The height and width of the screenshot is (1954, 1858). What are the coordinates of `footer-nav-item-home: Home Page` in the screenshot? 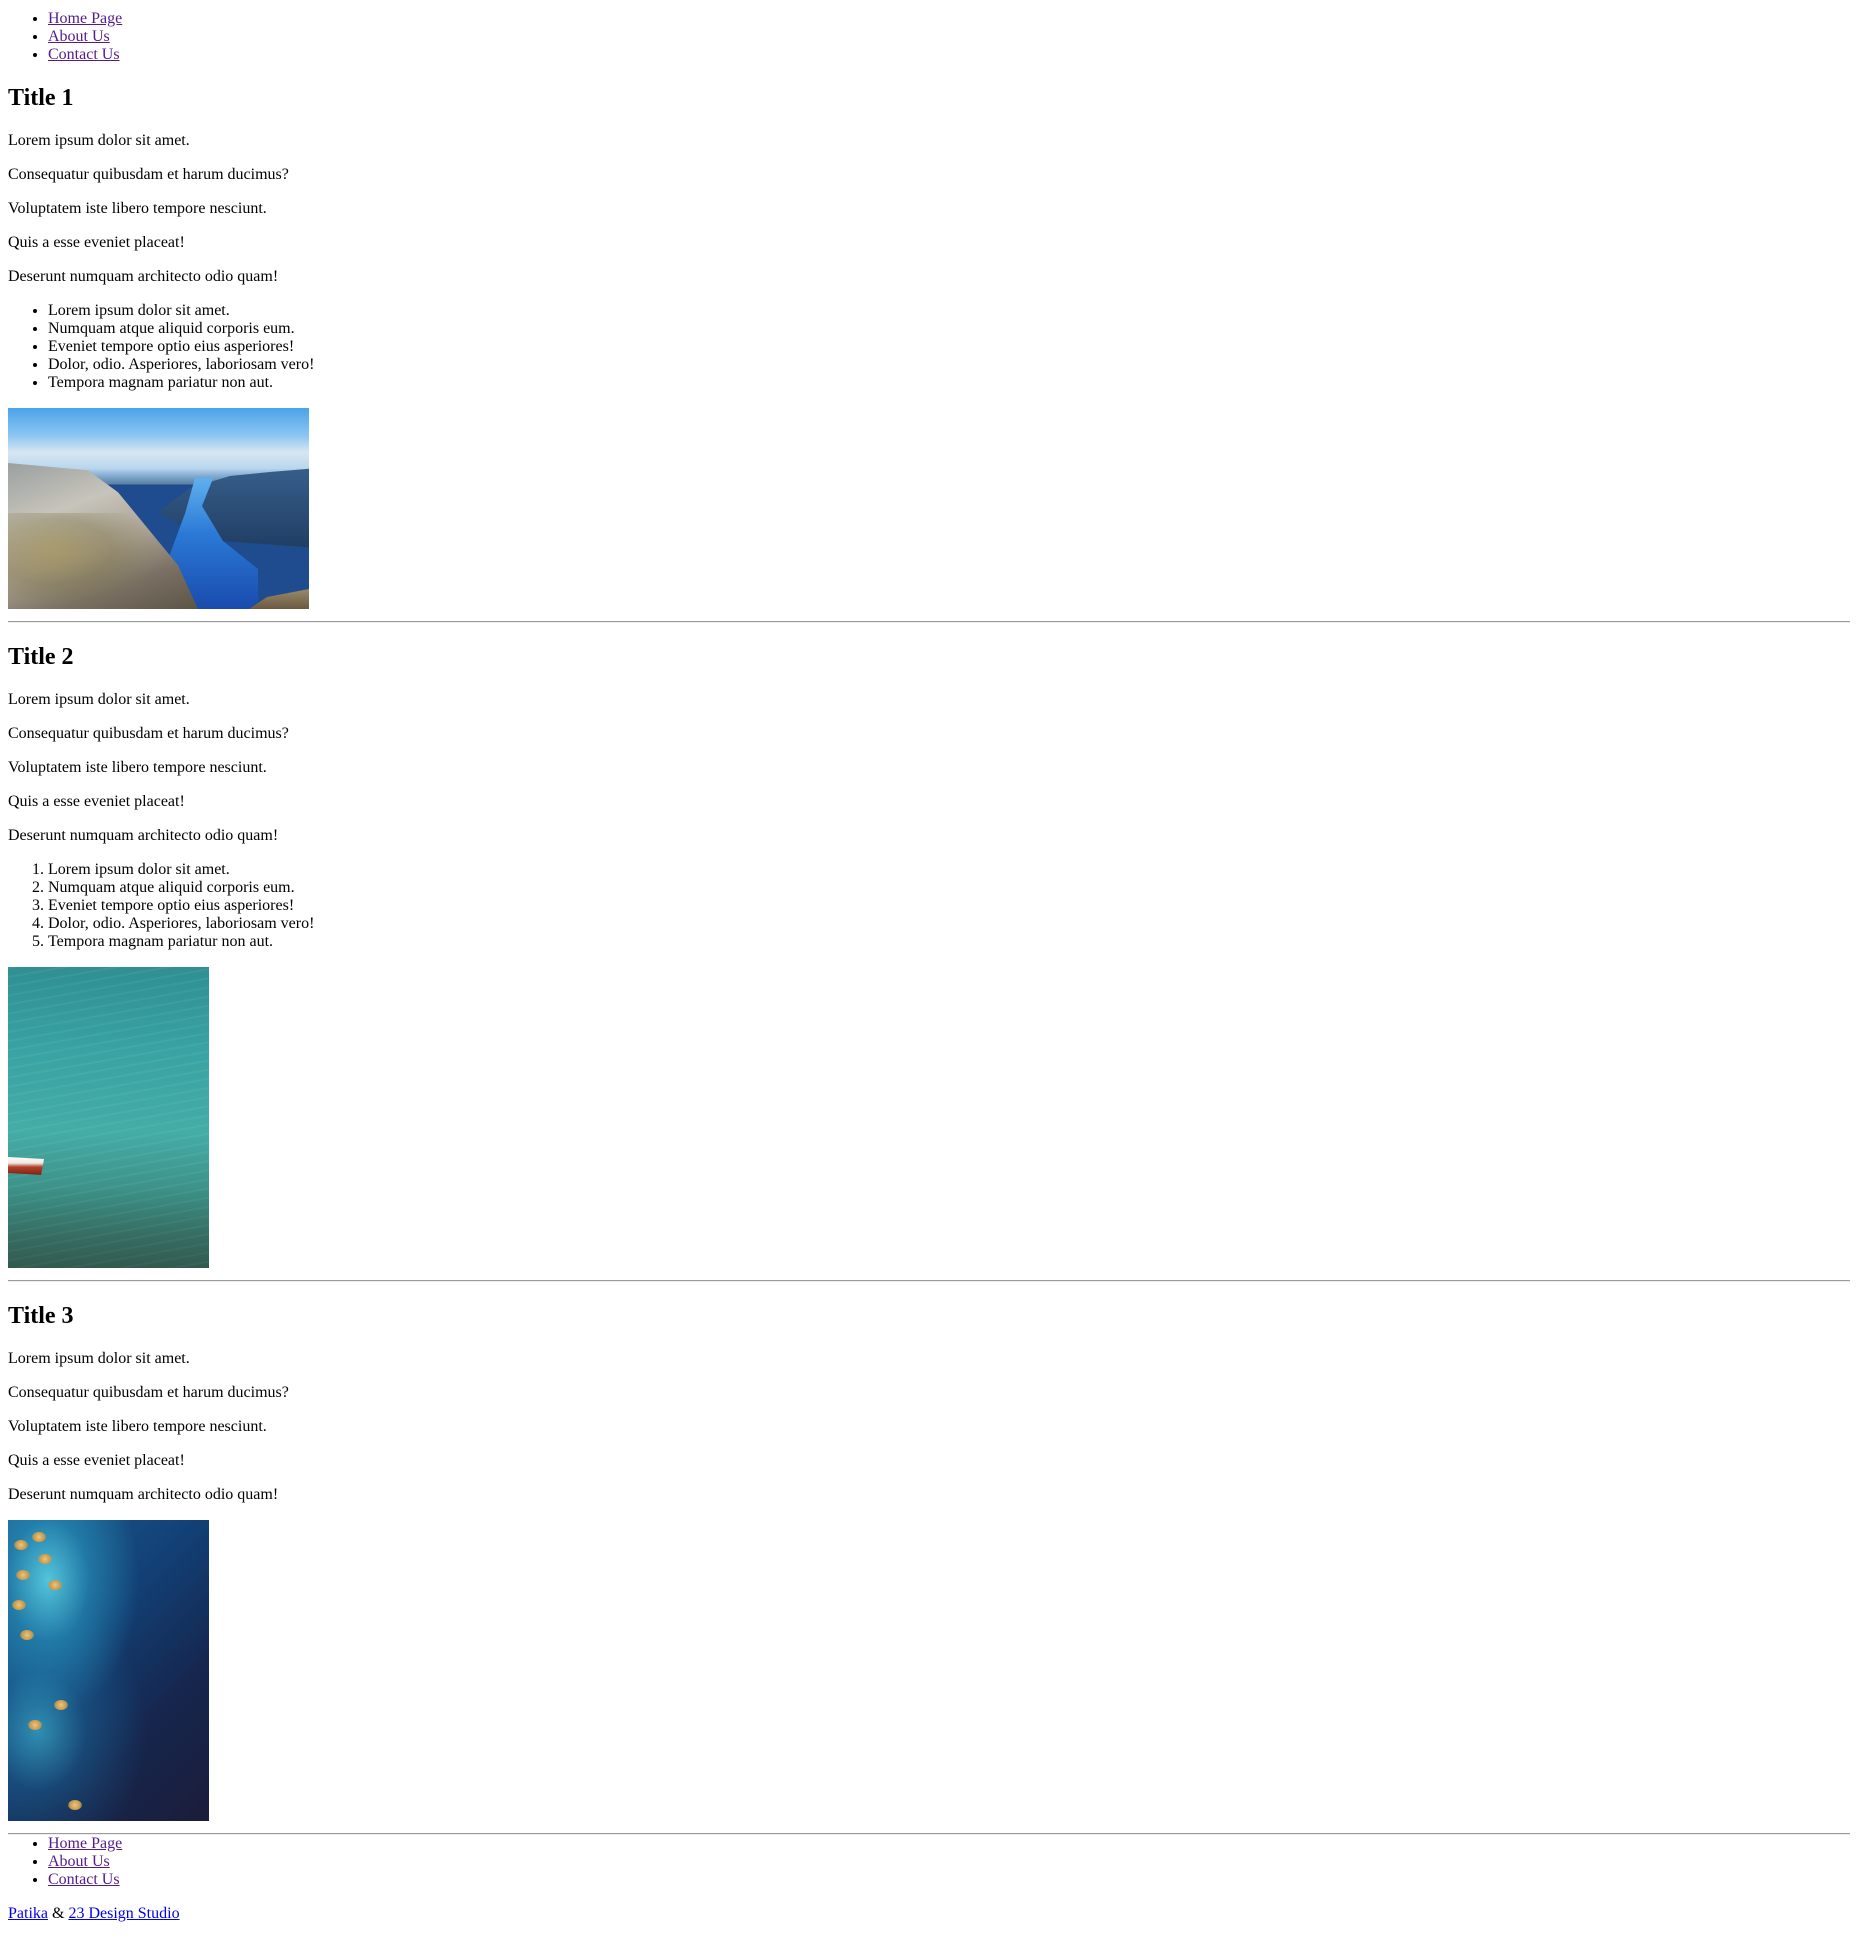 It's located at (949, 1844).